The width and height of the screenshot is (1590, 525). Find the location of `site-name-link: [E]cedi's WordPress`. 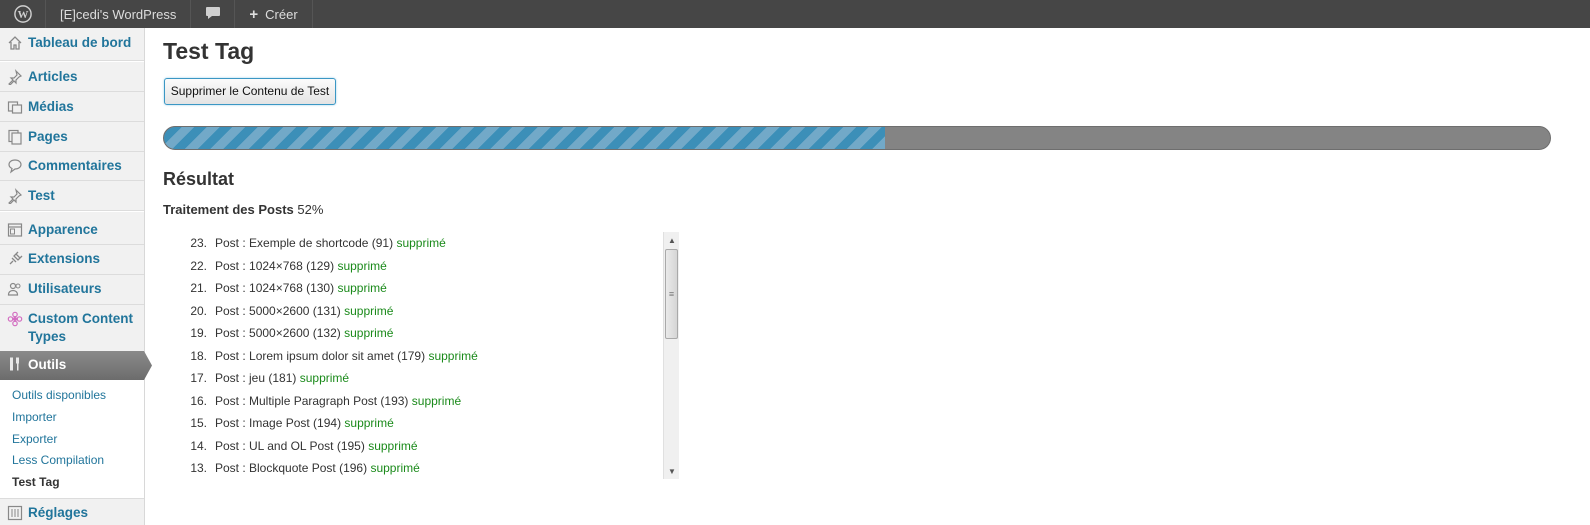

site-name-link: [E]cedi's WordPress is located at coordinates (119, 14).